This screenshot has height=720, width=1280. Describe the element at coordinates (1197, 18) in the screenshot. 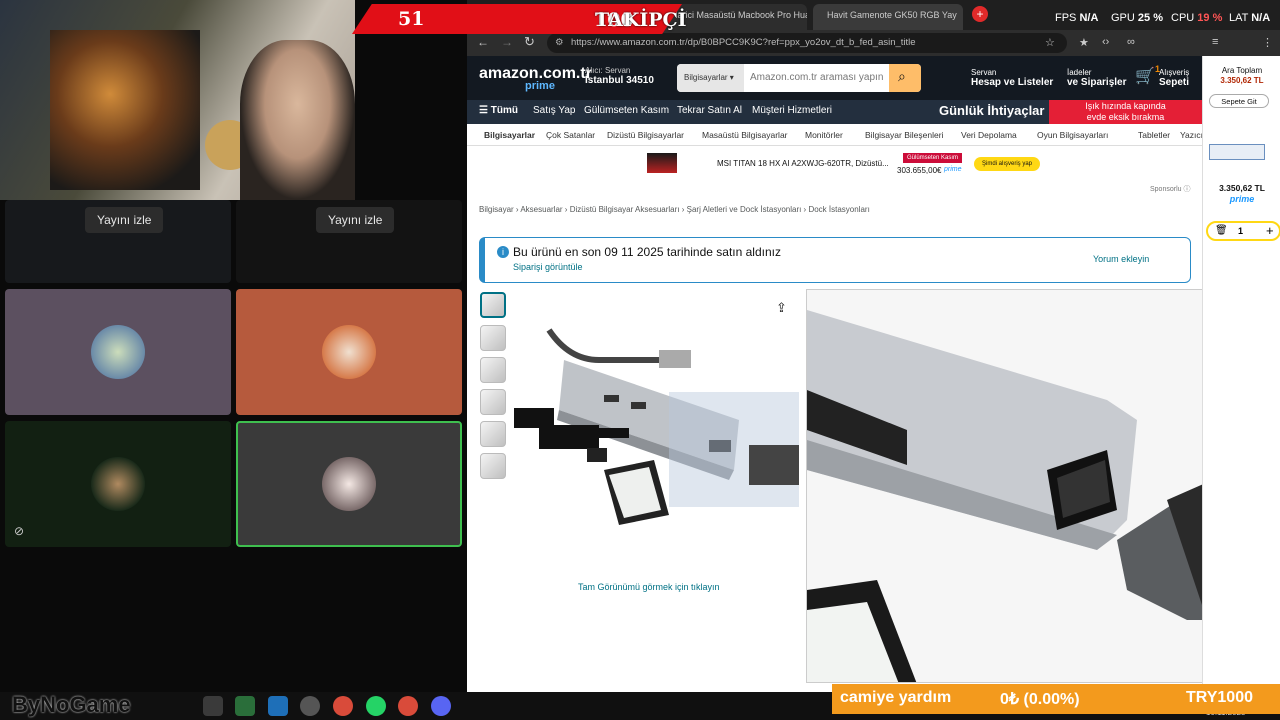

I see `hud-cpu: CPU 19 %` at that location.